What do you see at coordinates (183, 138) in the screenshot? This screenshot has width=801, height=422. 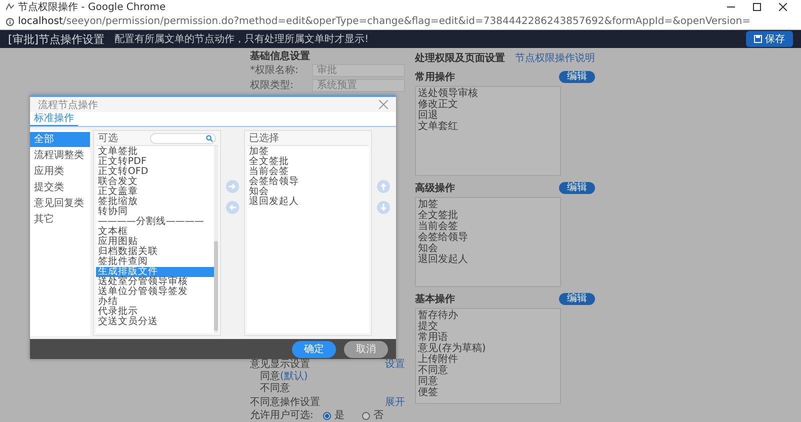 I see `search-field` at bounding box center [183, 138].